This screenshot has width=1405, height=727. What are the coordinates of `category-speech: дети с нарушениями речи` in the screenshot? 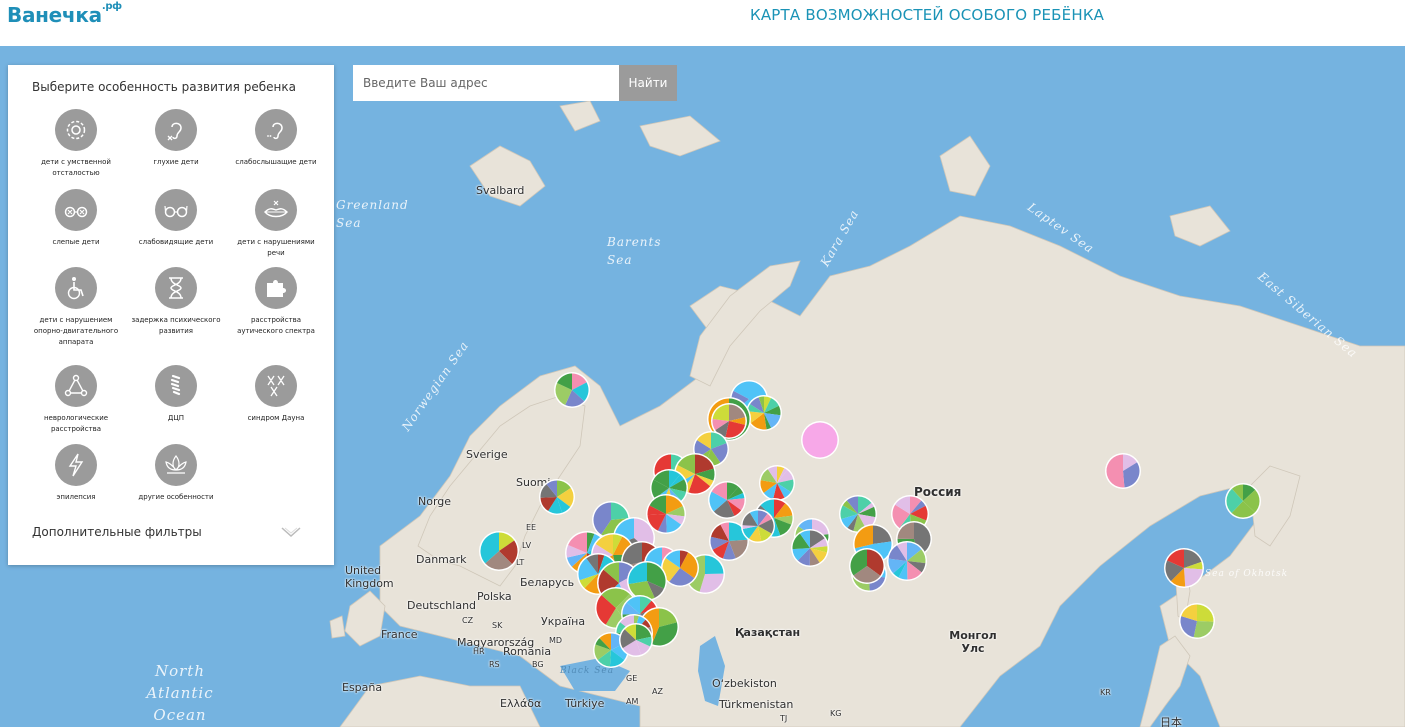 It's located at (276, 224).